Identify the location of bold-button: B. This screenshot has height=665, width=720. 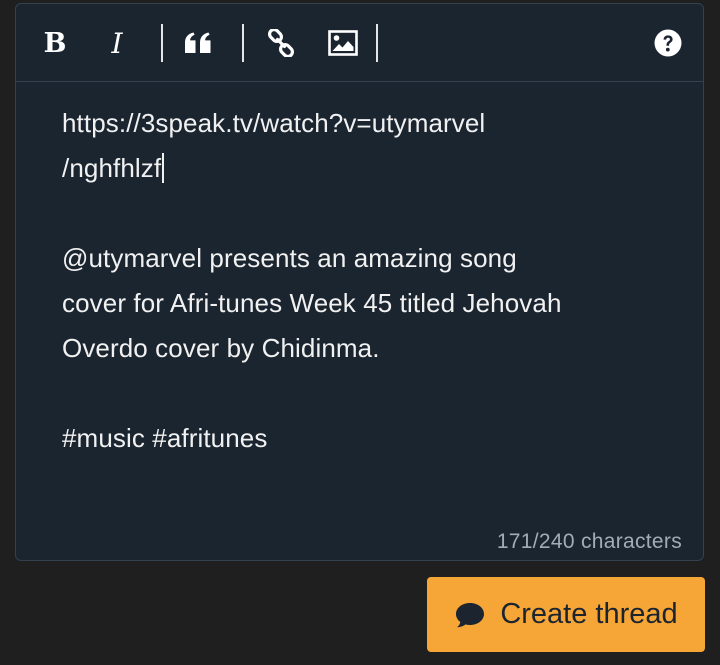
(55, 43).